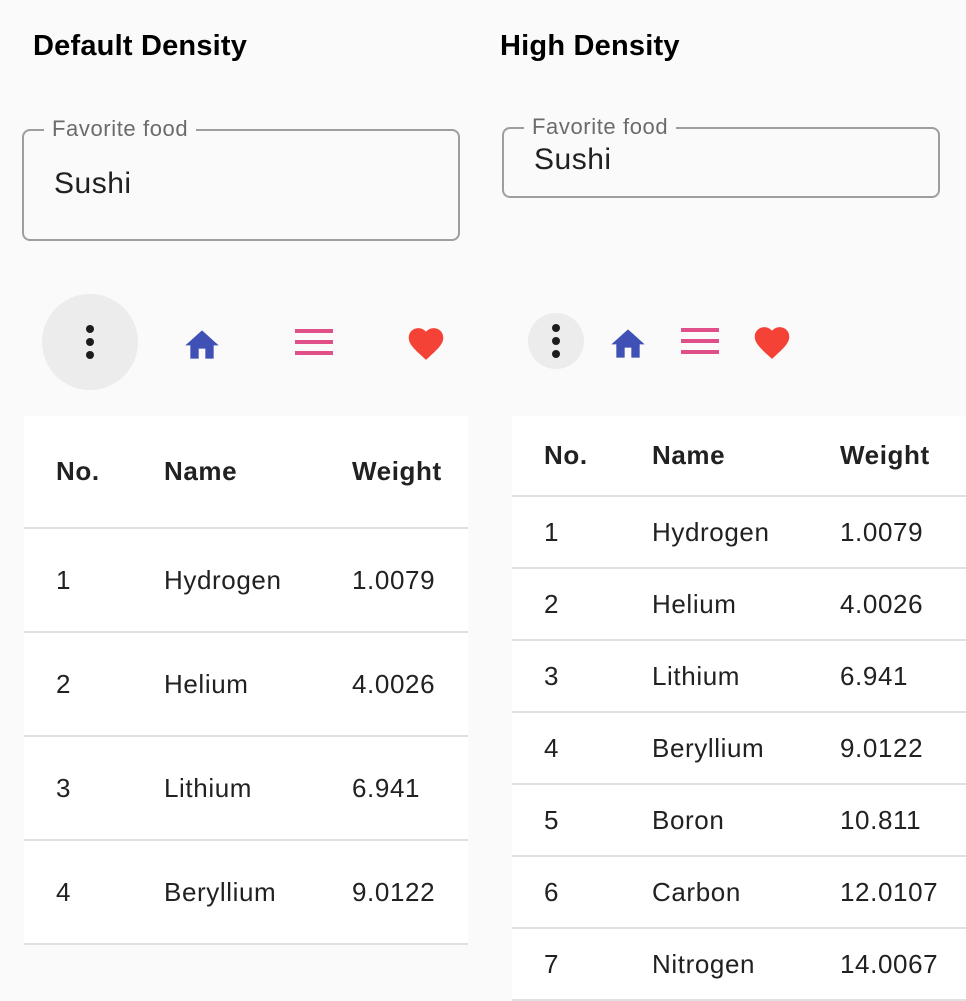 The width and height of the screenshot is (966, 1001). What do you see at coordinates (582, 820) in the screenshot?
I see `cell-no: 5` at bounding box center [582, 820].